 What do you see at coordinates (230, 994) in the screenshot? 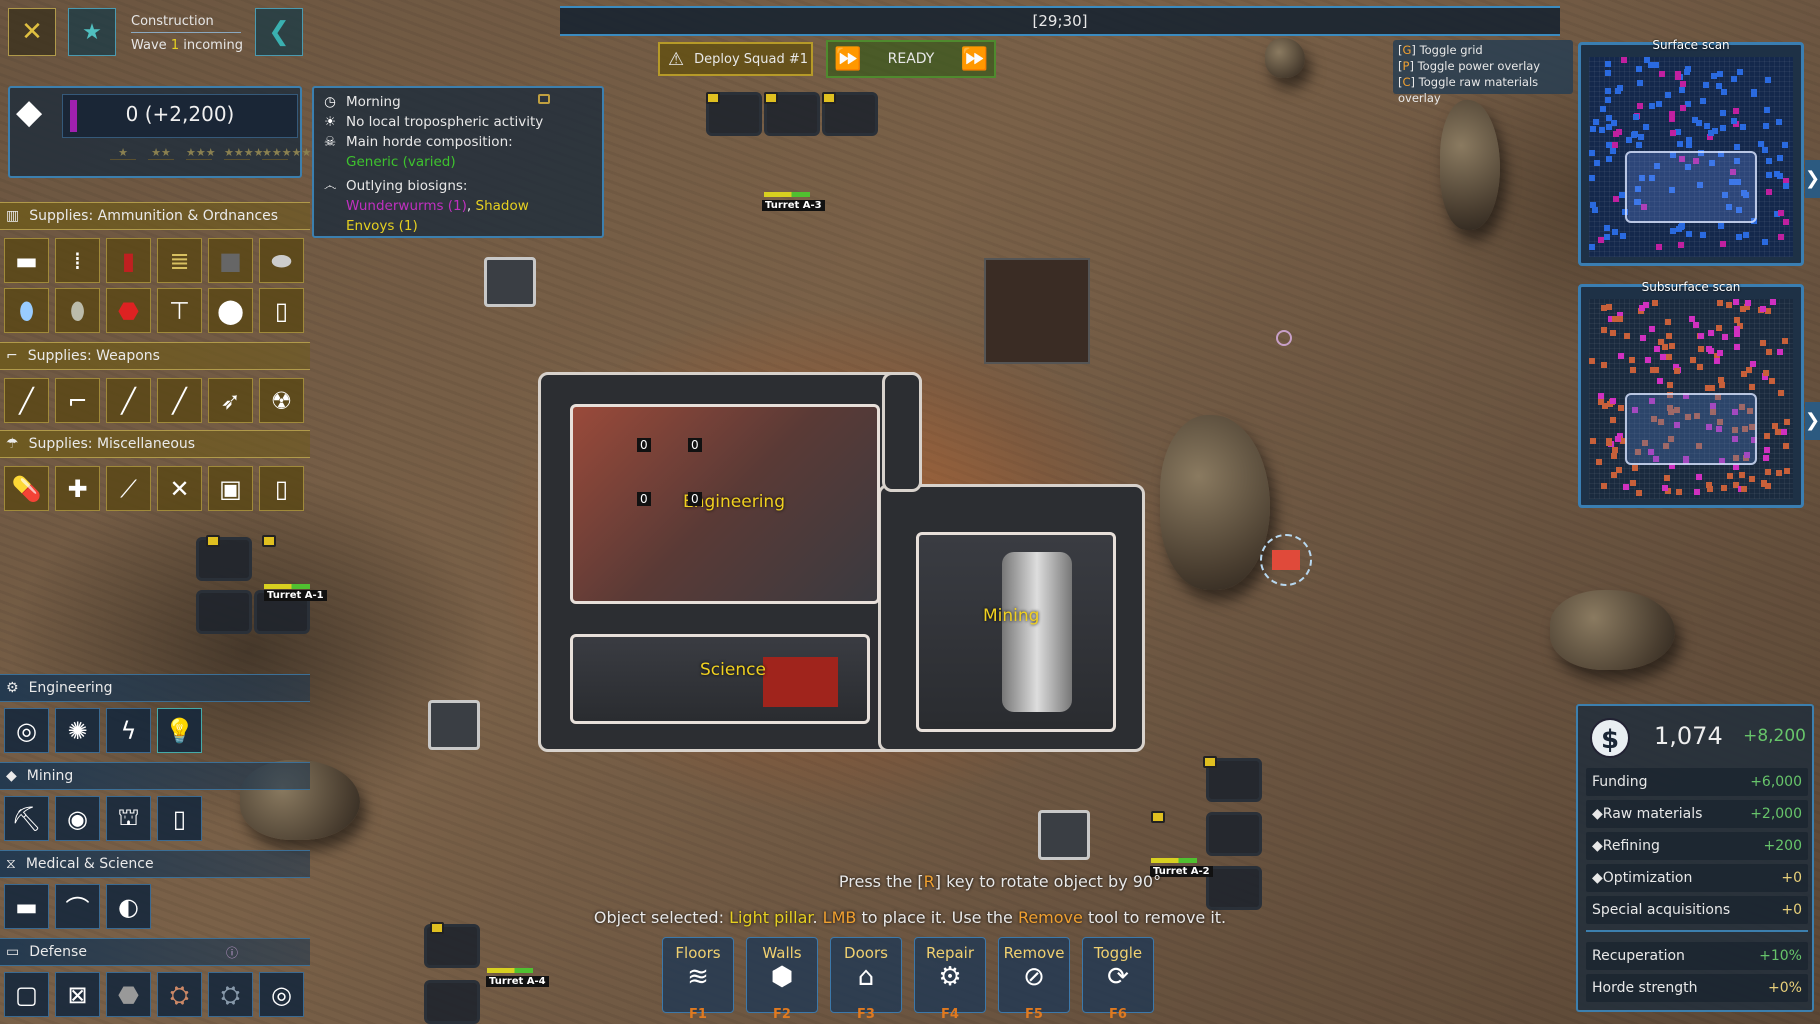
I see `item-heavy-turret: ⛭` at bounding box center [230, 994].